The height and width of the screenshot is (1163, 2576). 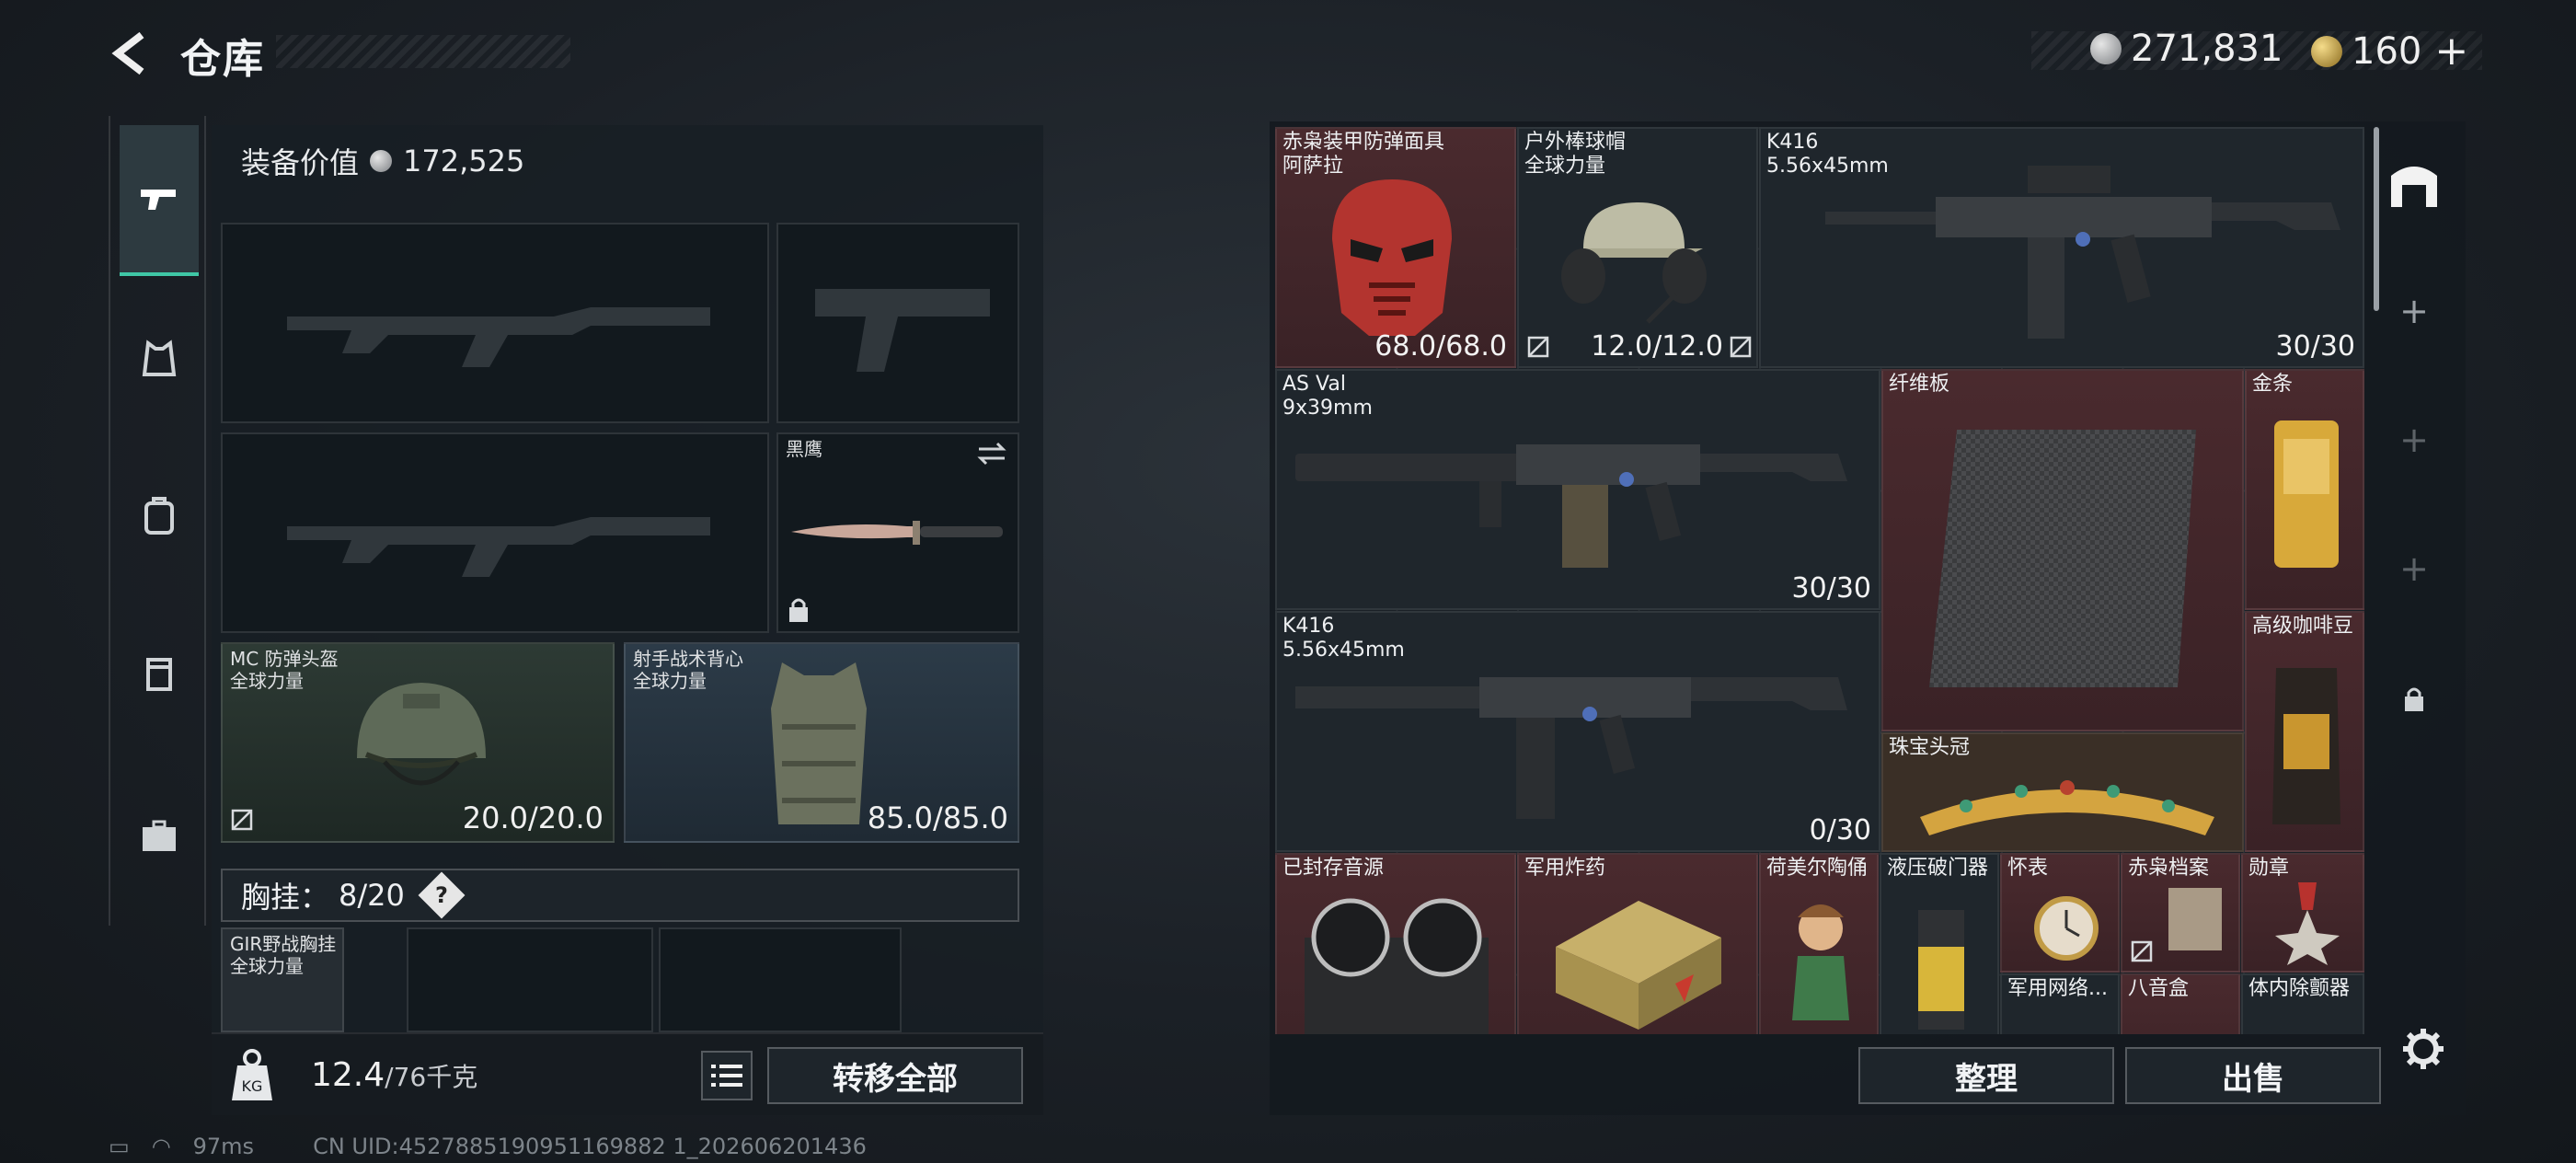 I want to click on knife-image, so click(x=897, y=533).